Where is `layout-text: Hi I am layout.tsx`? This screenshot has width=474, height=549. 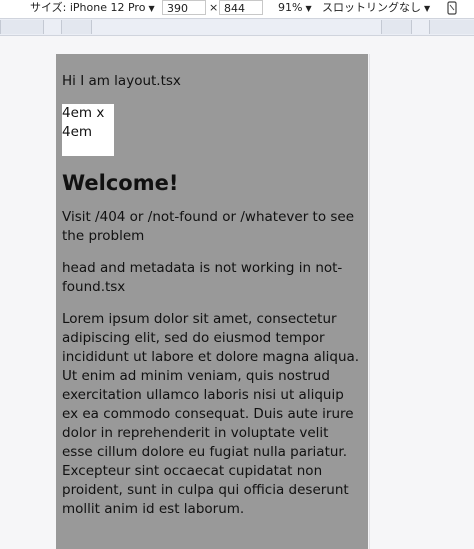
layout-text: Hi I am layout.tsx is located at coordinates (121, 81).